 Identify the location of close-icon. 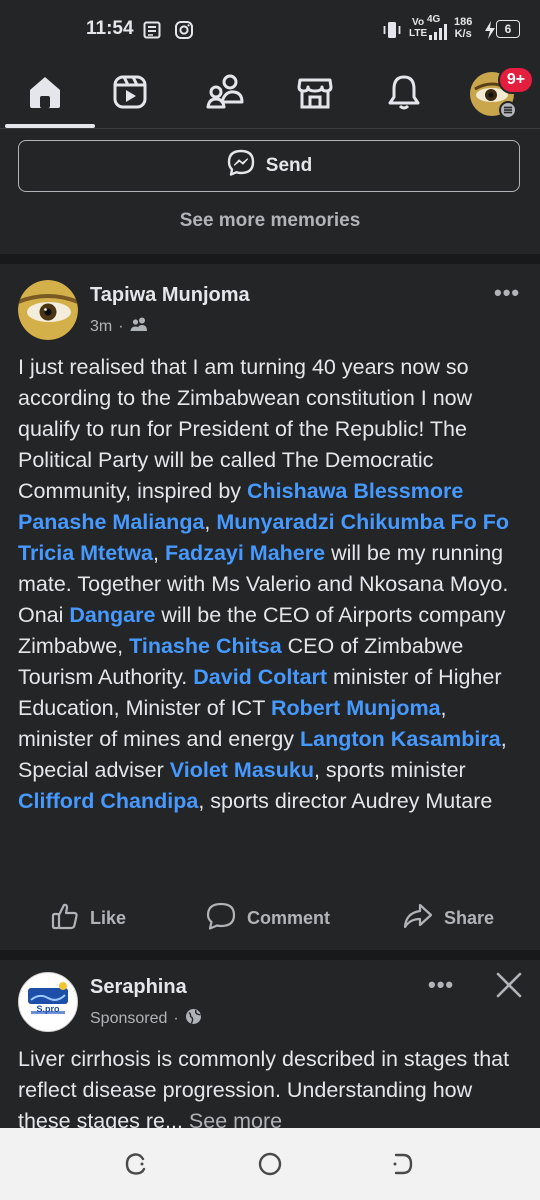
(509, 988).